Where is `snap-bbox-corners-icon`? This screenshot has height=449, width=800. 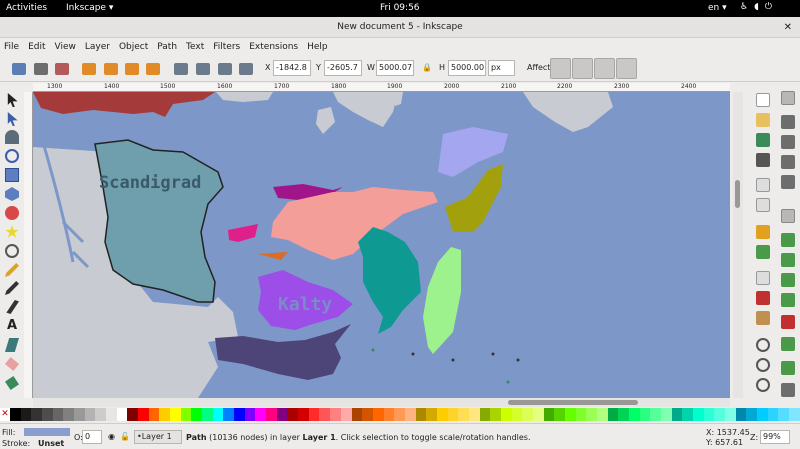 snap-bbox-corners-icon is located at coordinates (788, 162).